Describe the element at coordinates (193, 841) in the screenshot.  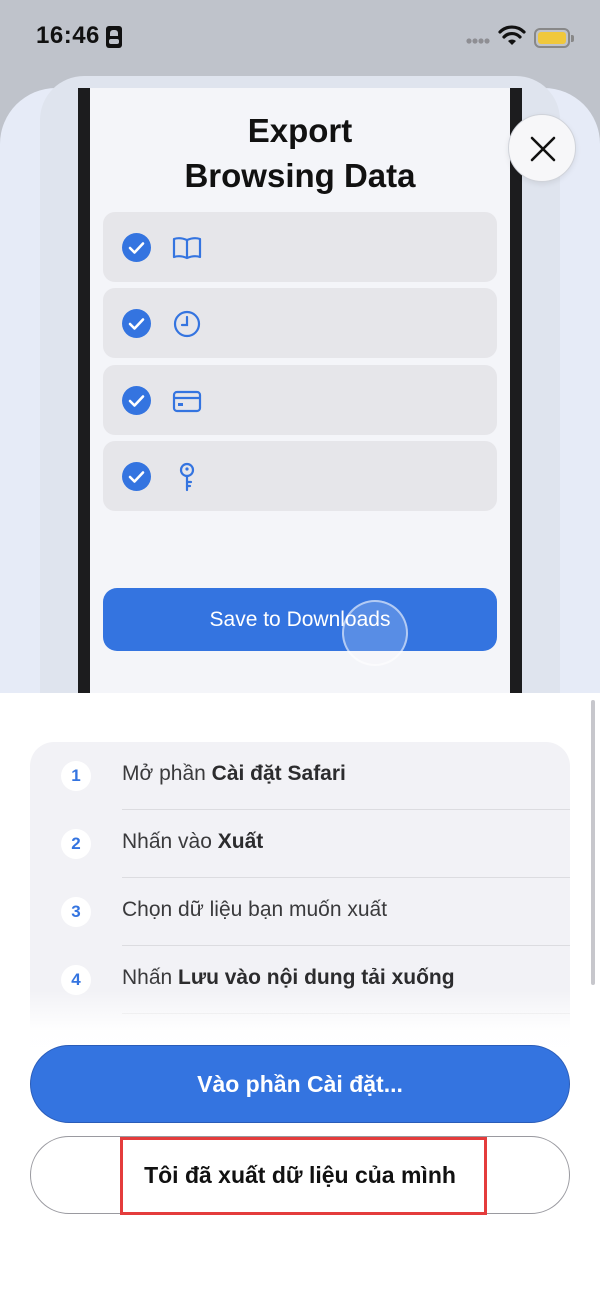
I see `step-text: Nhấn vào Xuất` at that location.